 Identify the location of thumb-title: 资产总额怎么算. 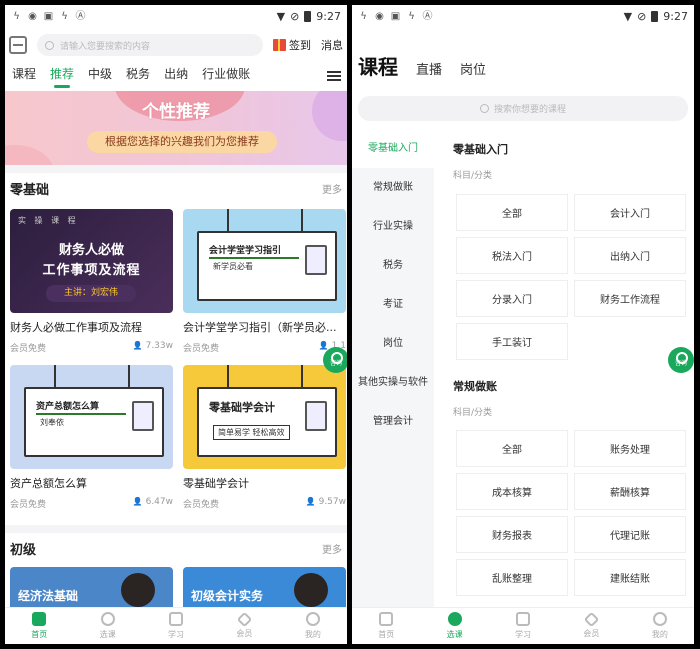
(68, 407).